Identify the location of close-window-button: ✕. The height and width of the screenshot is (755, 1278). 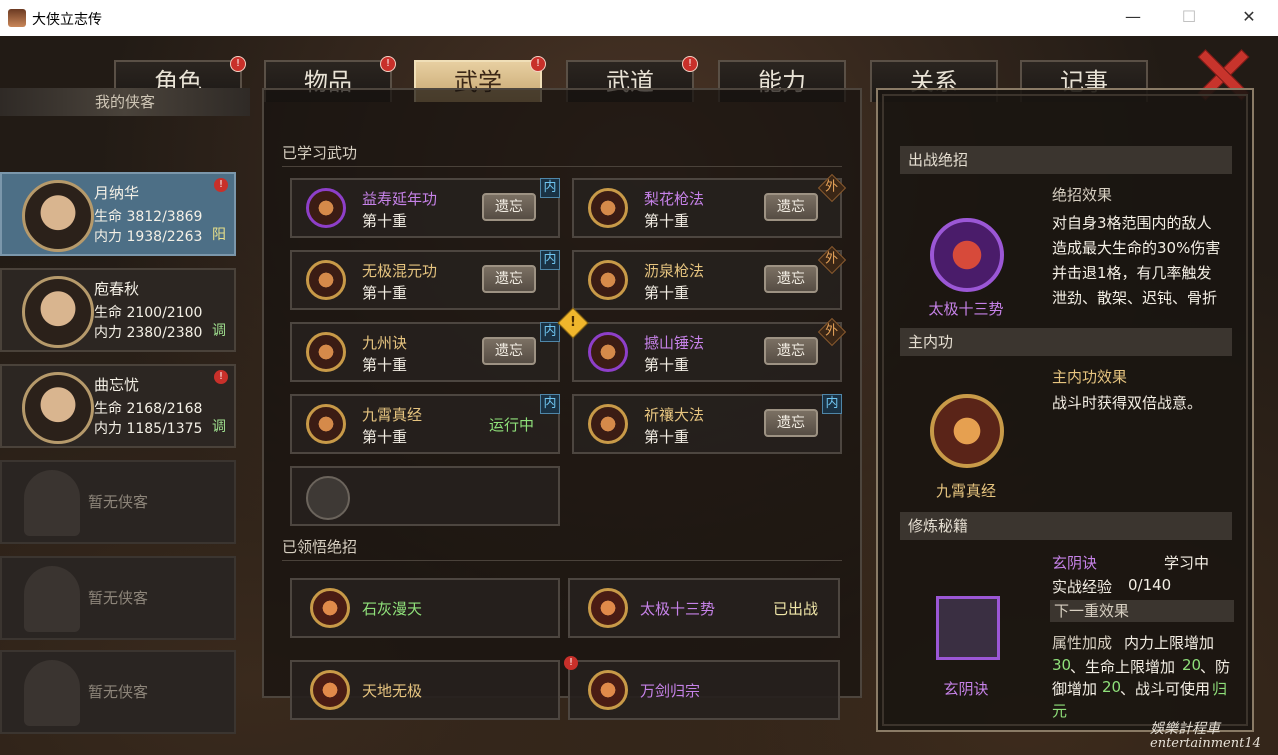
(1249, 17).